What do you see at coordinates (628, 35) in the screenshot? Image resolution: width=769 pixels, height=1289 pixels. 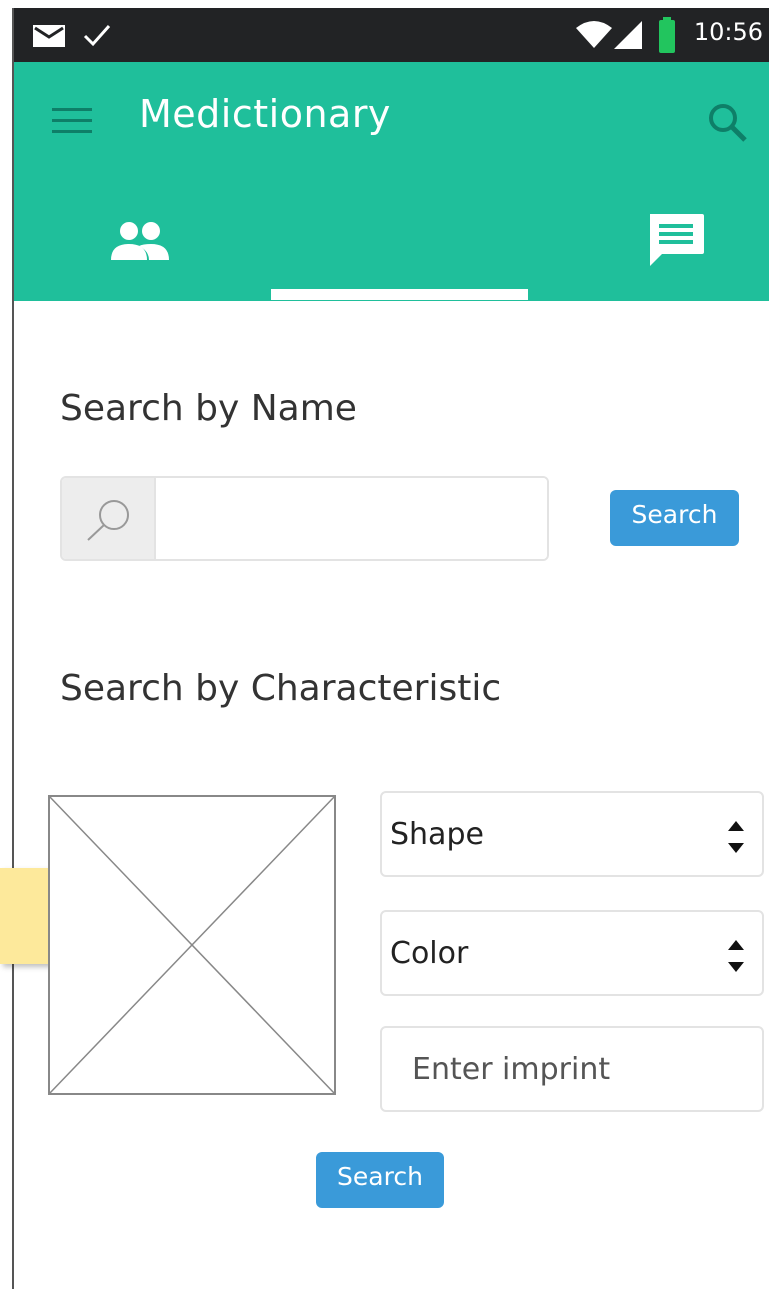 I see `signal-icon` at bounding box center [628, 35].